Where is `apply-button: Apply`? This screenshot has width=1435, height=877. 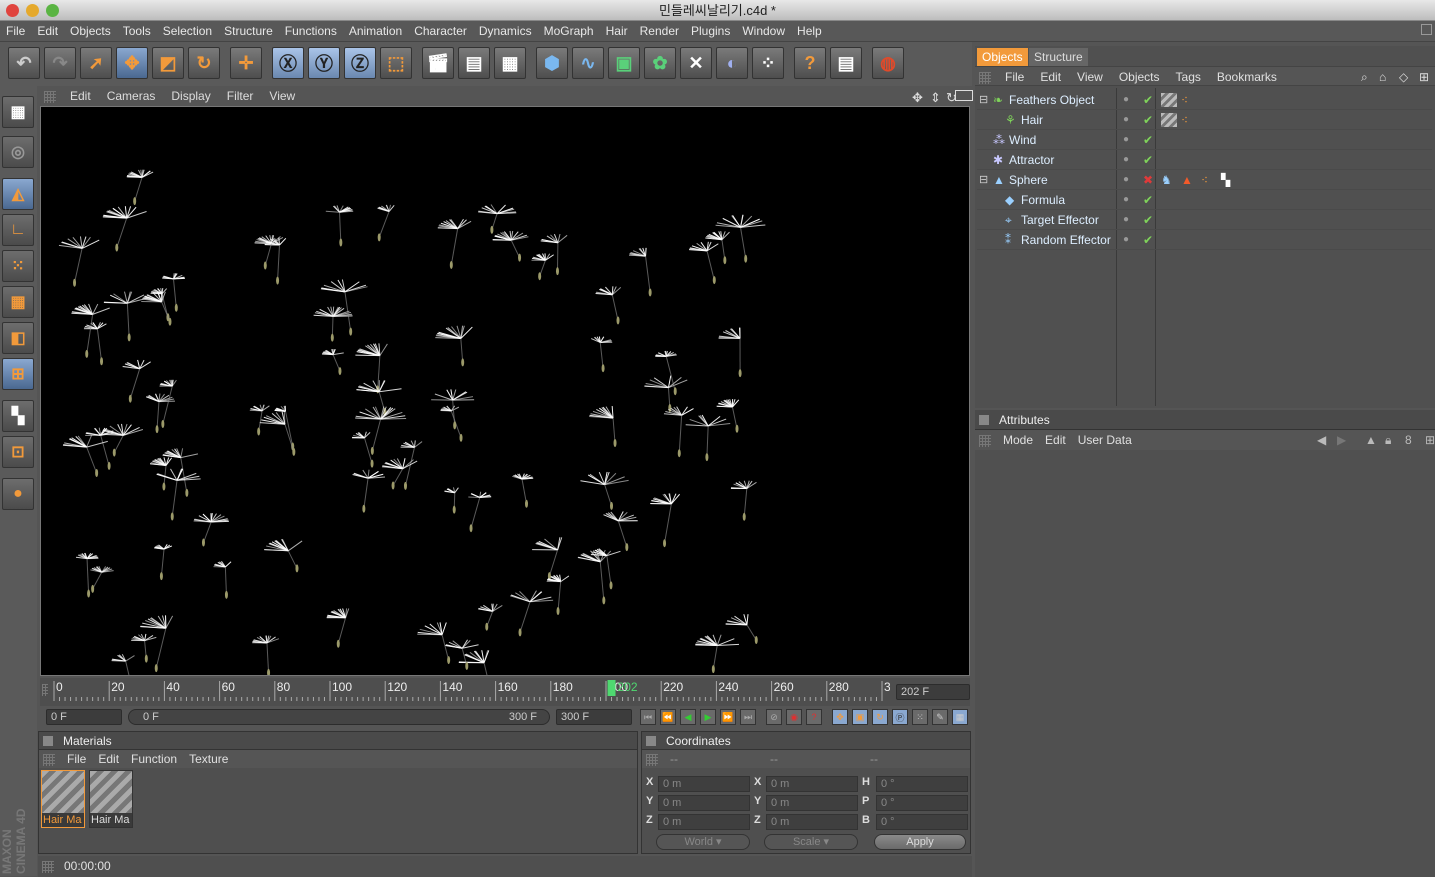 apply-button: Apply is located at coordinates (920, 842).